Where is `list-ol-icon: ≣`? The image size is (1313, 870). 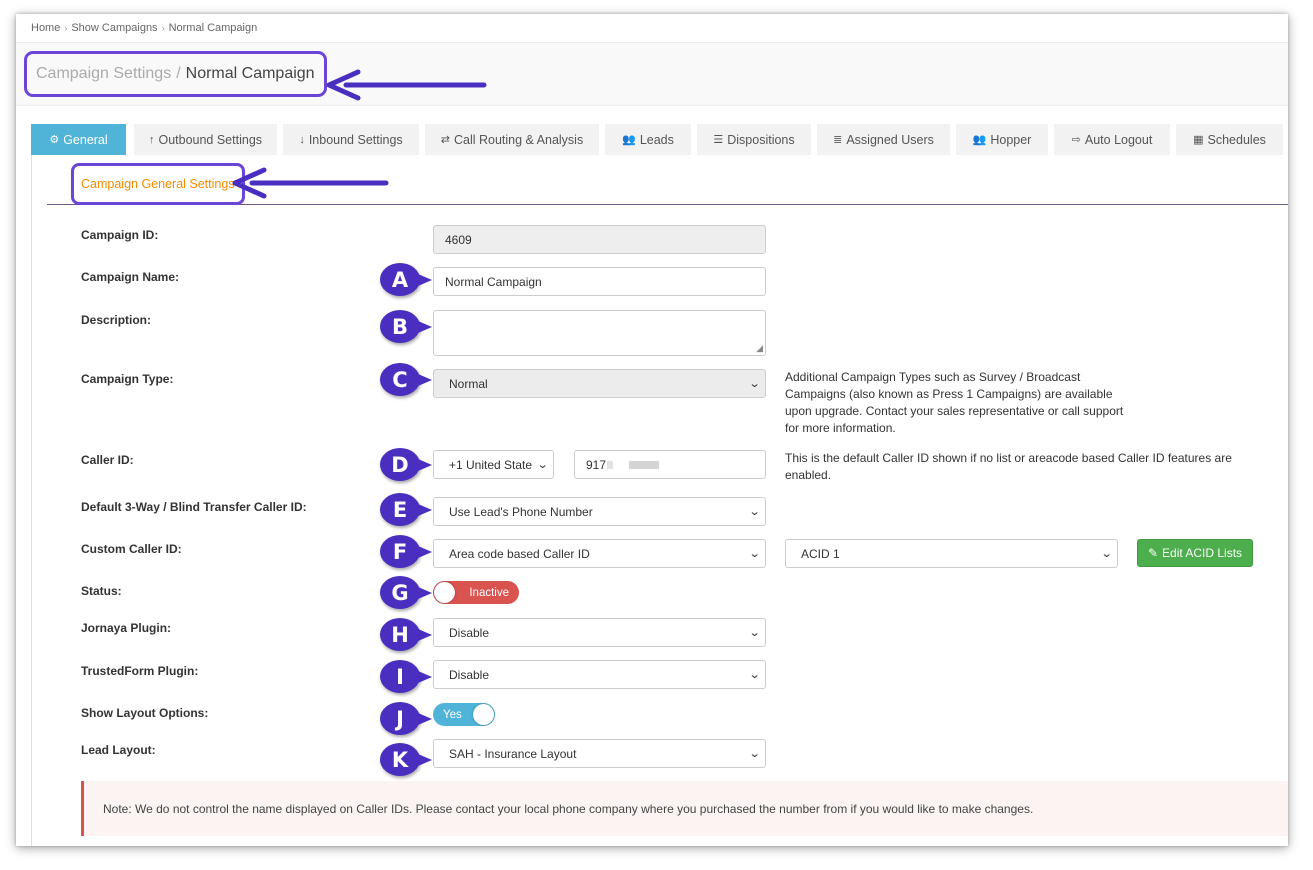
list-ol-icon: ≣ is located at coordinates (838, 140).